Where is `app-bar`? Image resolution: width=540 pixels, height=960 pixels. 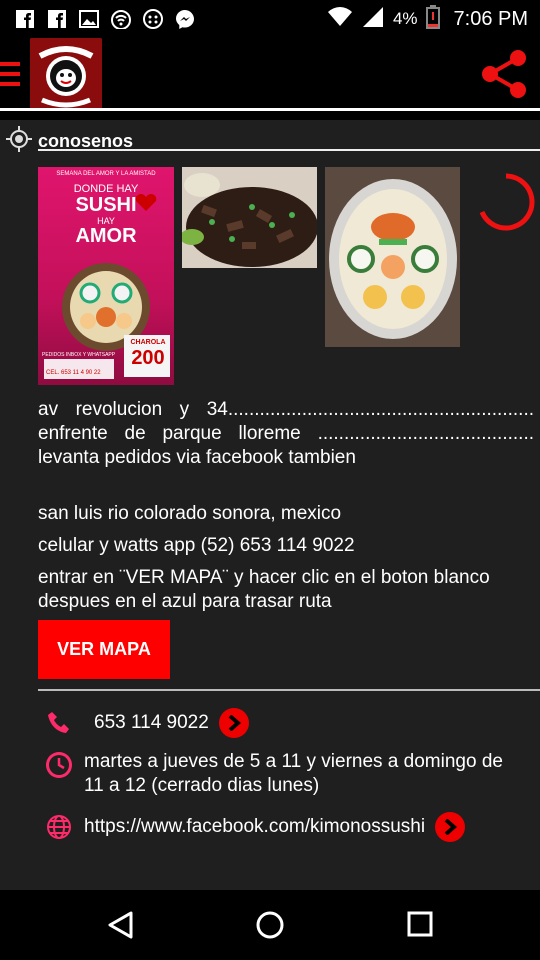
app-bar is located at coordinates (270, 74).